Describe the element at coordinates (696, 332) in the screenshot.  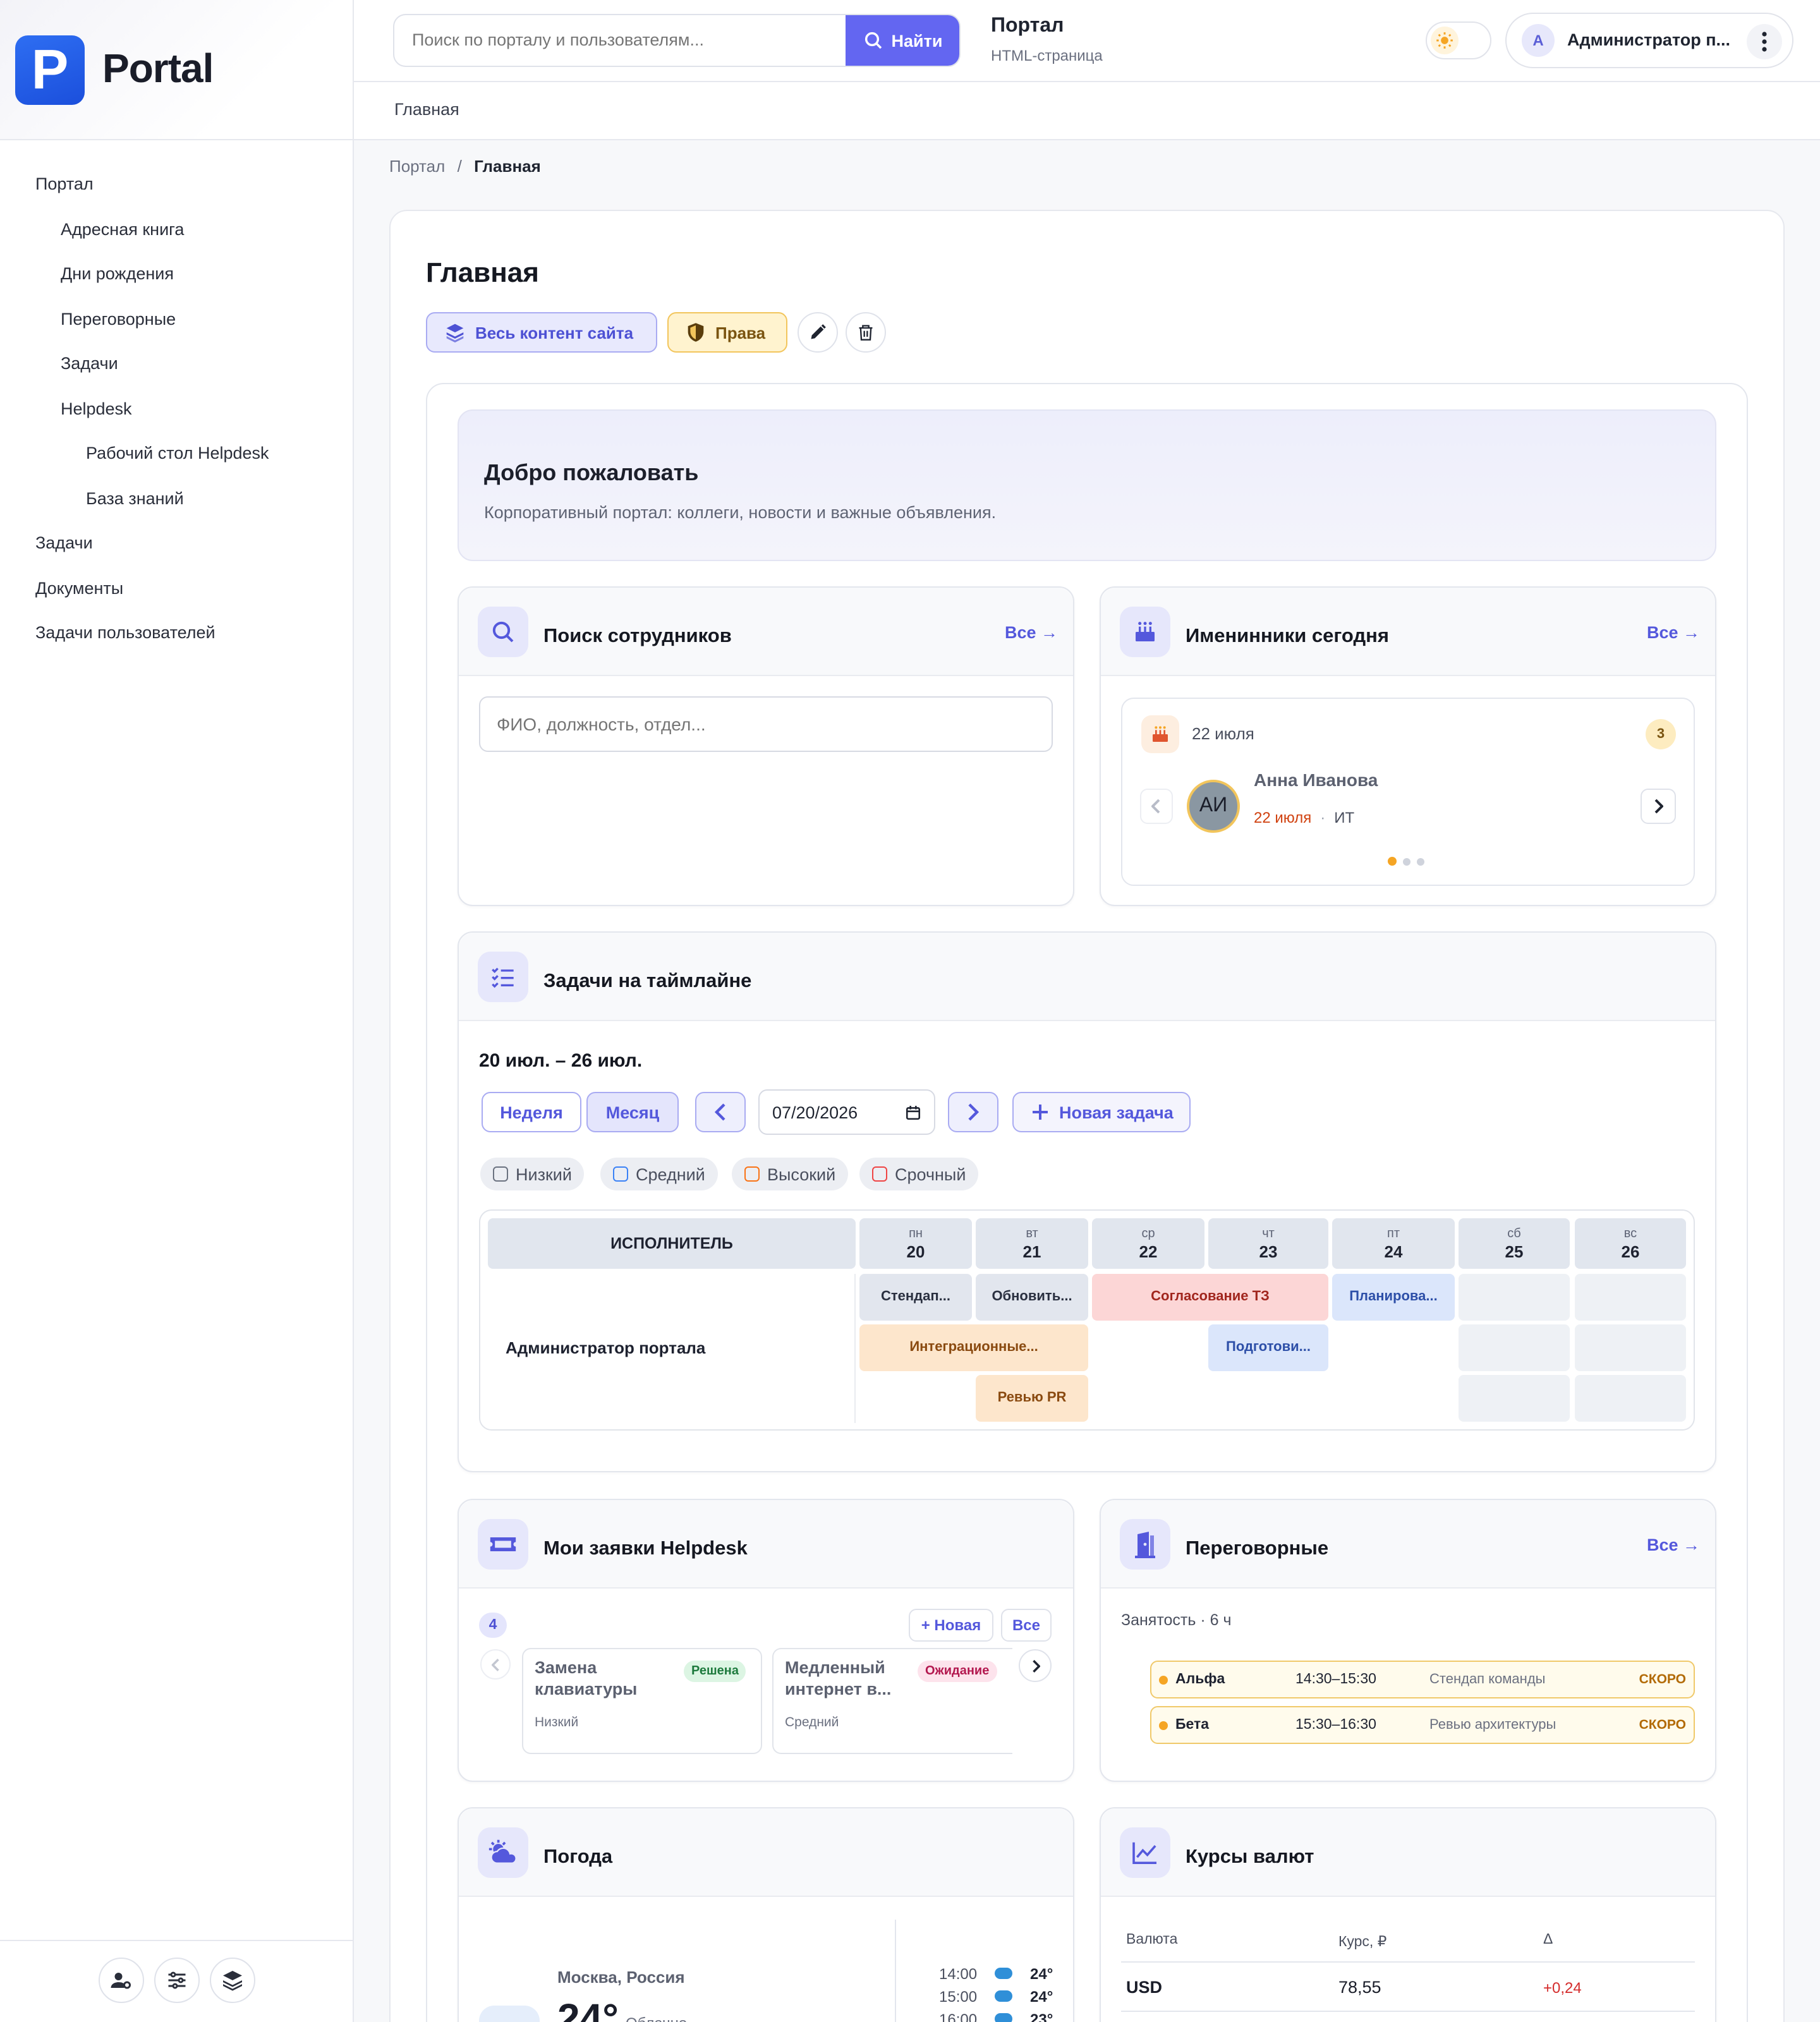
I see `shield-icon` at that location.